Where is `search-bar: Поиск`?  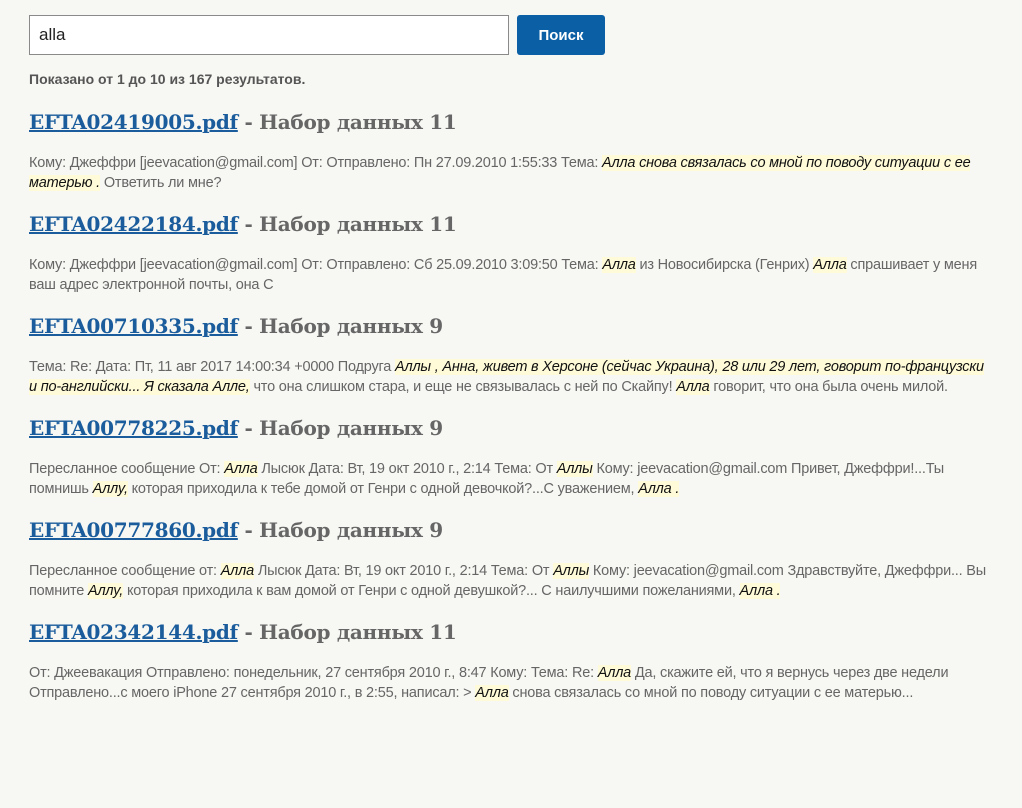 search-bar: Поиск is located at coordinates (509, 35).